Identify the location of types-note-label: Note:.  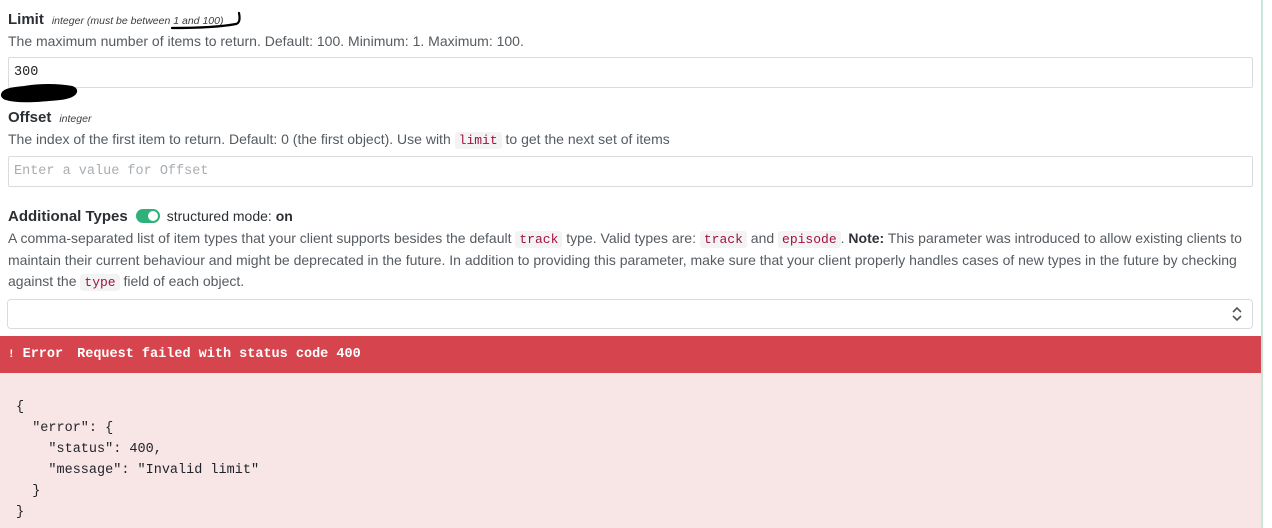
(866, 238).